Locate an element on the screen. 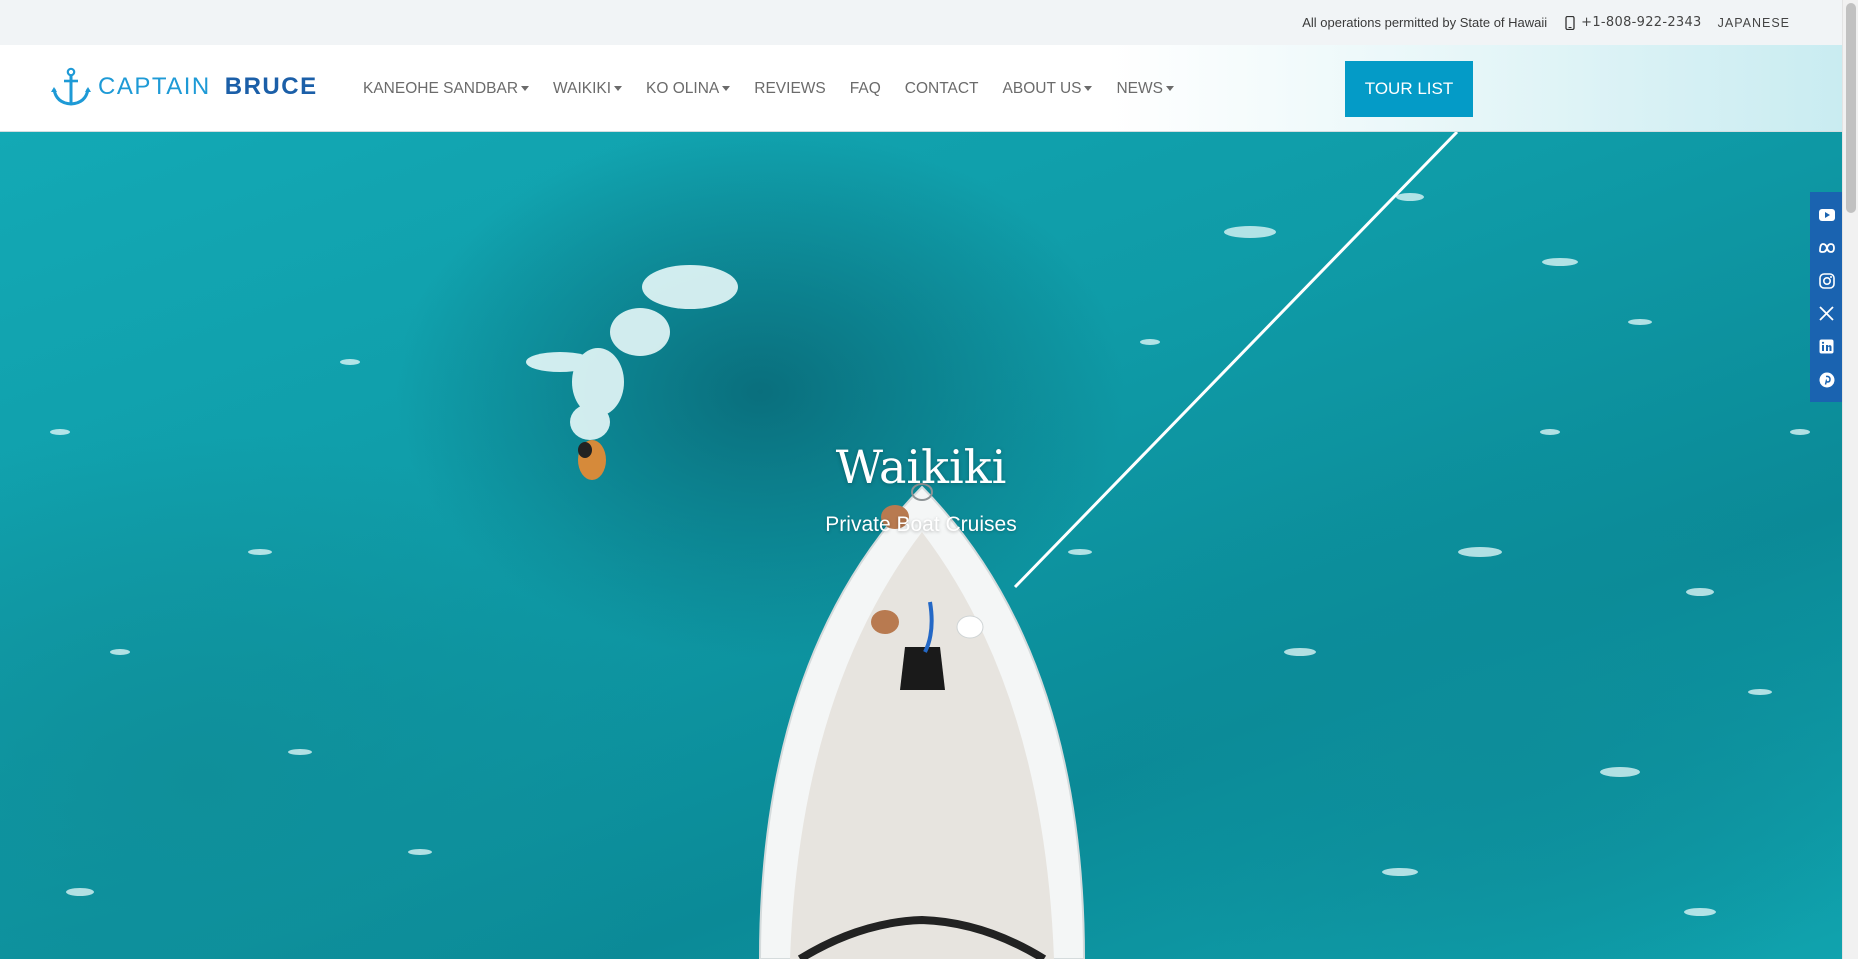 This screenshot has width=1858, height=959. nav-item-waikiki: WAIKIKI is located at coordinates (587, 89).